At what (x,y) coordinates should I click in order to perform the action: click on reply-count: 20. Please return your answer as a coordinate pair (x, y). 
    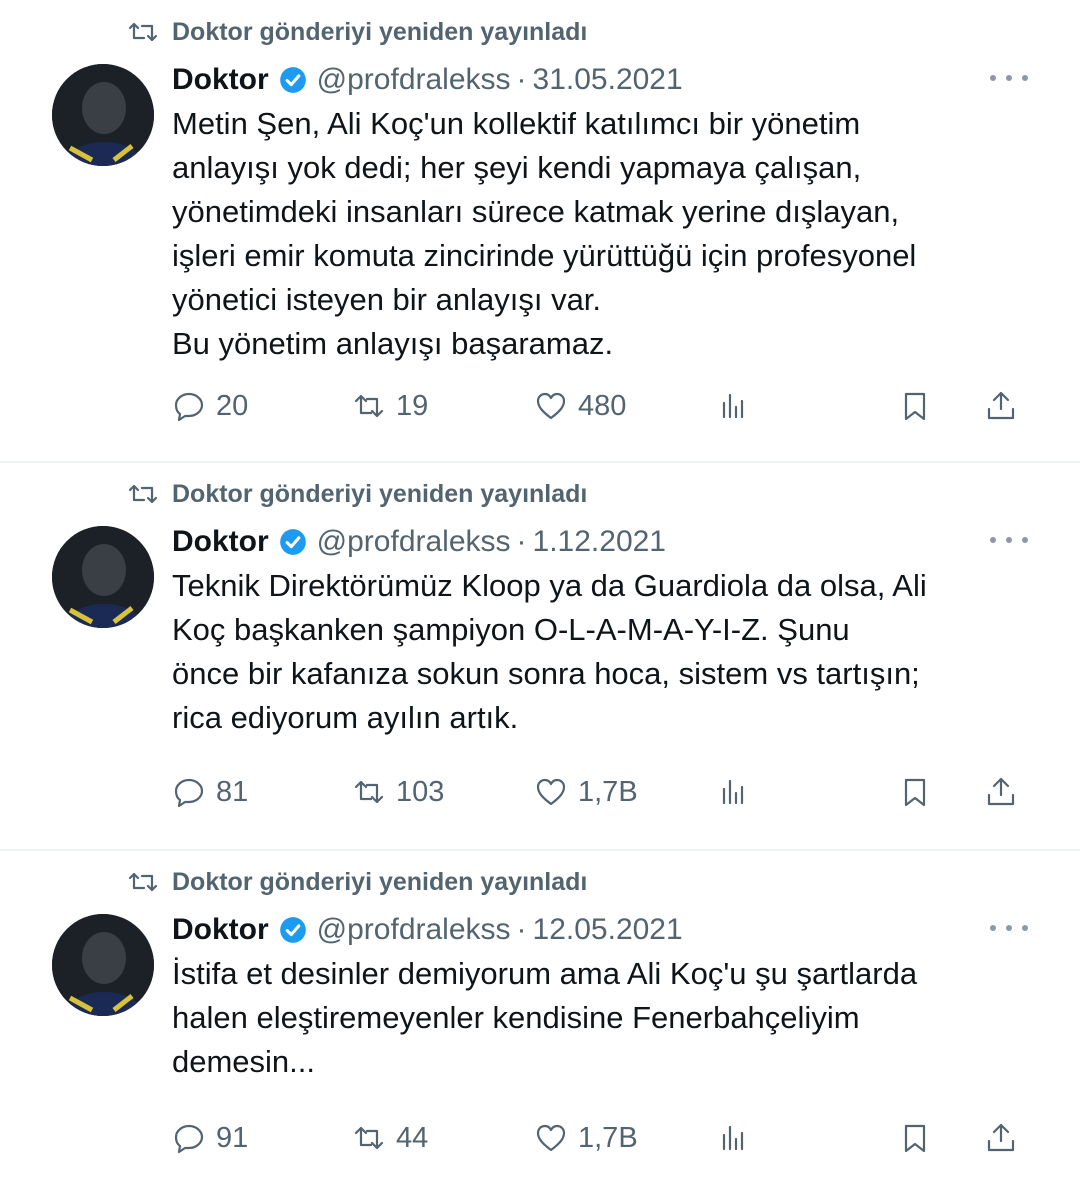
    Looking at the image, I should click on (232, 405).